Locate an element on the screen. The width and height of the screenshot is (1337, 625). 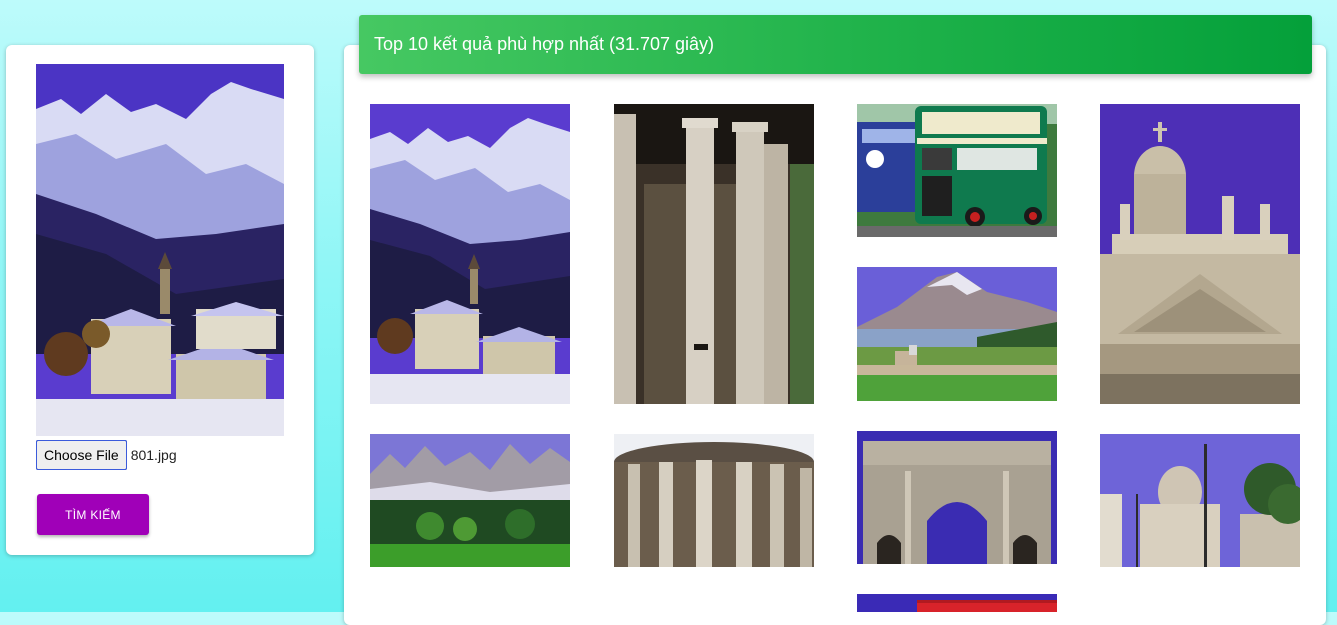
search-button: TÌM KIẾM is located at coordinates (93, 514).